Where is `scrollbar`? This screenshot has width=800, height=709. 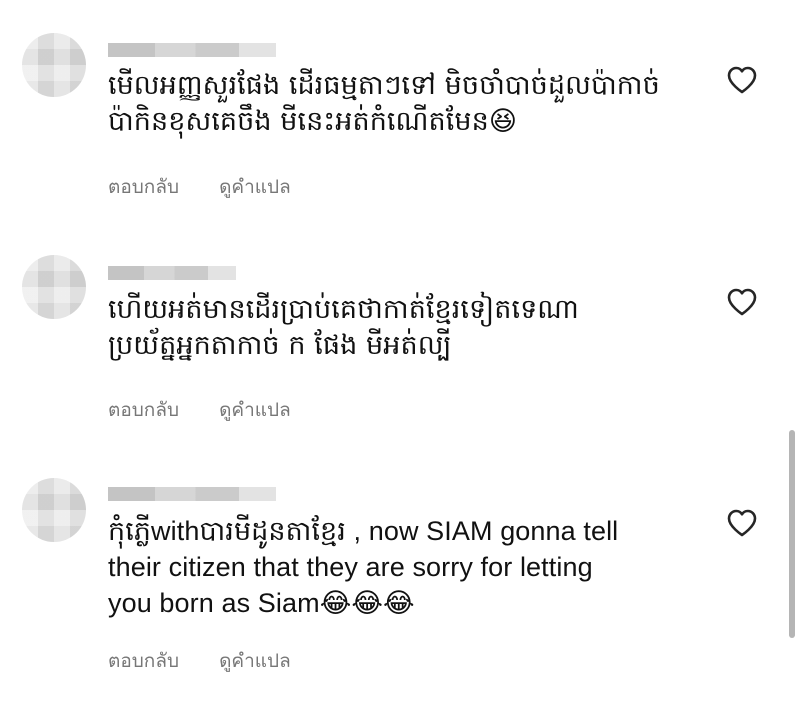 scrollbar is located at coordinates (792, 534).